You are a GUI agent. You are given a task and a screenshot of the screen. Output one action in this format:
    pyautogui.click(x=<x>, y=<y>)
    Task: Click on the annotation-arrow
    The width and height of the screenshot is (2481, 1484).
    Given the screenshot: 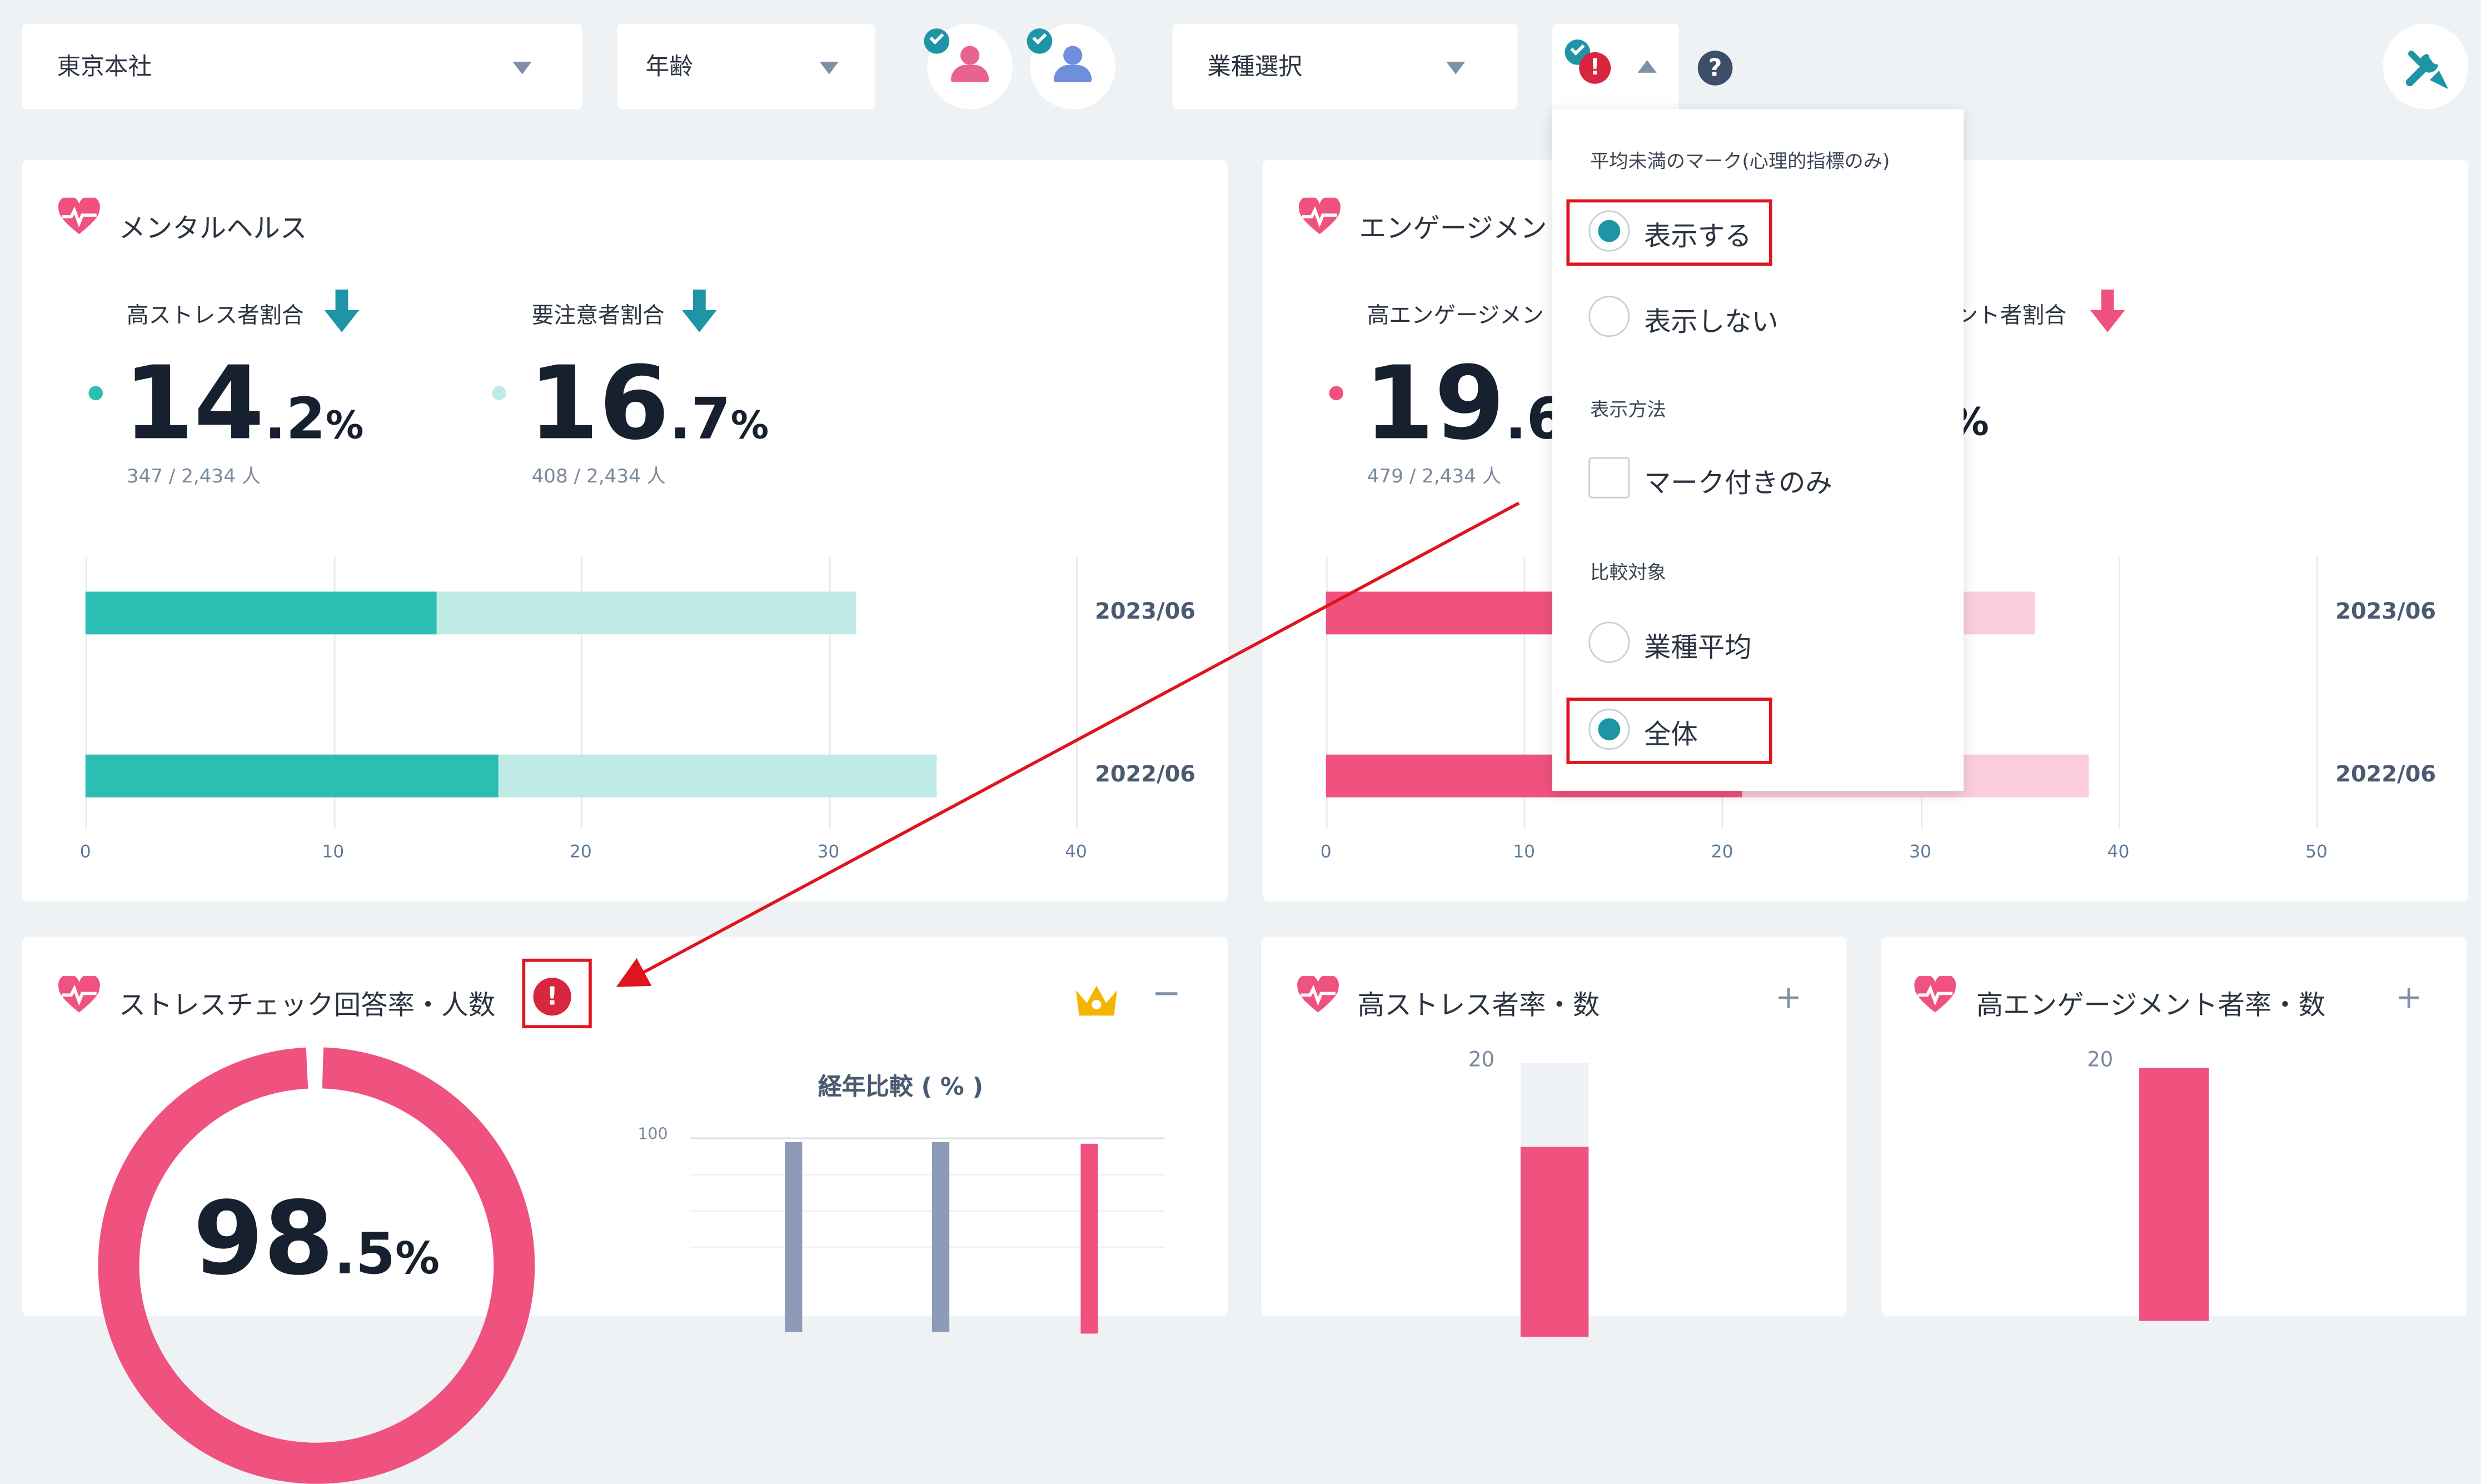 What is the action you would take?
    pyautogui.click(x=1068, y=744)
    